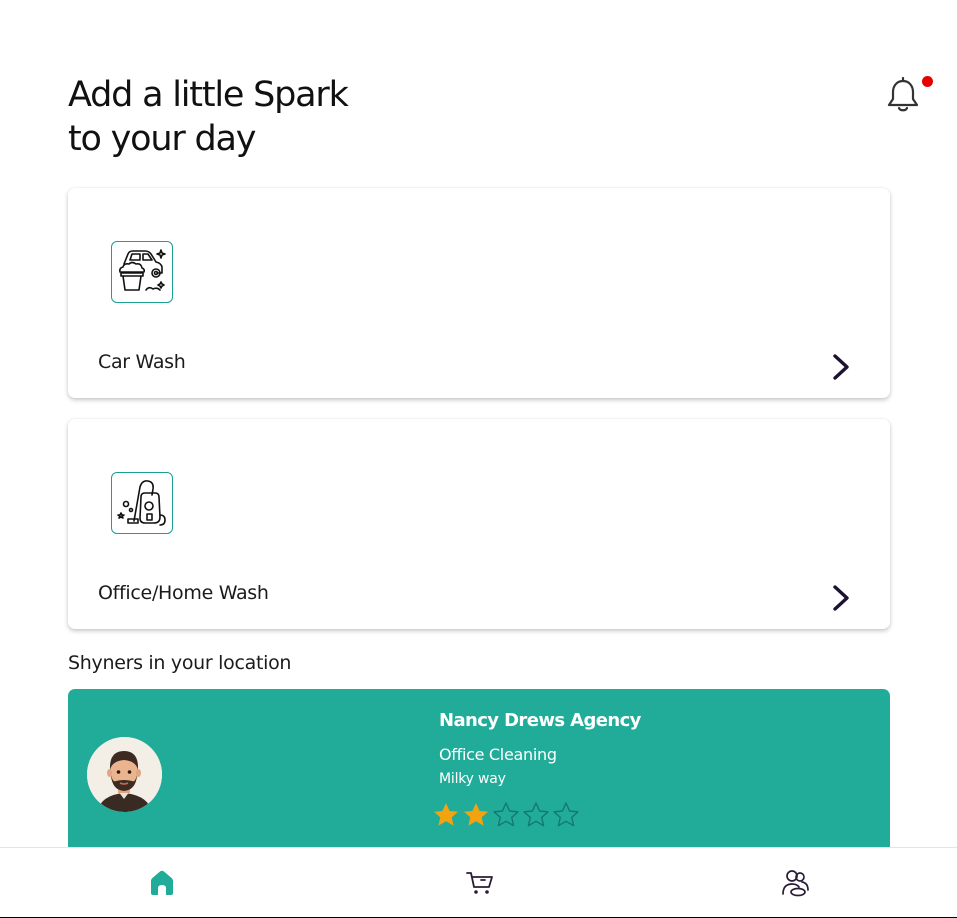  I want to click on shyner-service: Office Cleaning, so click(498, 754).